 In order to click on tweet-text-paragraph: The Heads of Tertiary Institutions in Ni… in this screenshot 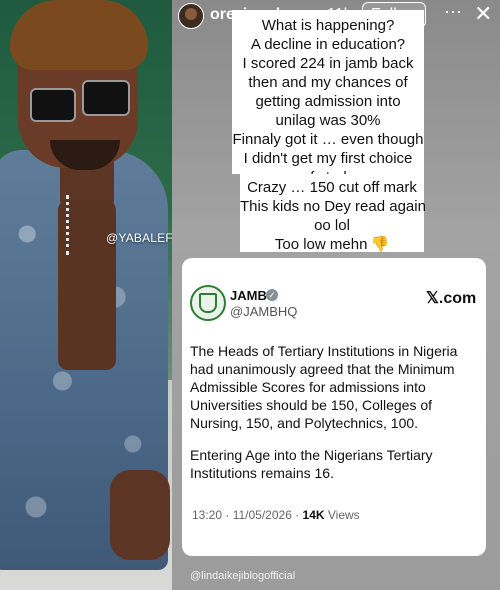, I will do `click(324, 387)`.